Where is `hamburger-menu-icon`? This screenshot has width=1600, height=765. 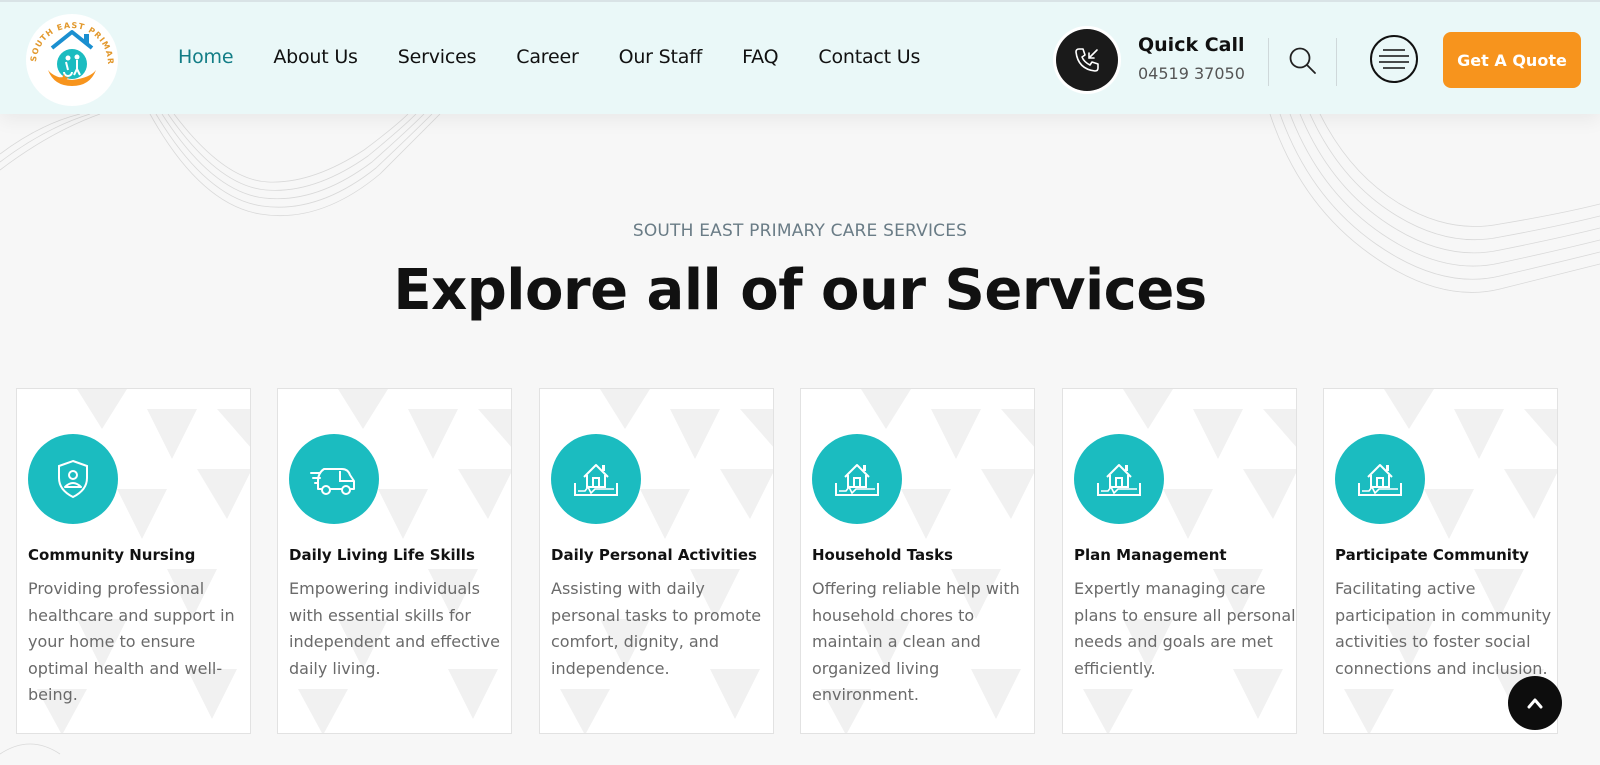
hamburger-menu-icon is located at coordinates (1394, 59).